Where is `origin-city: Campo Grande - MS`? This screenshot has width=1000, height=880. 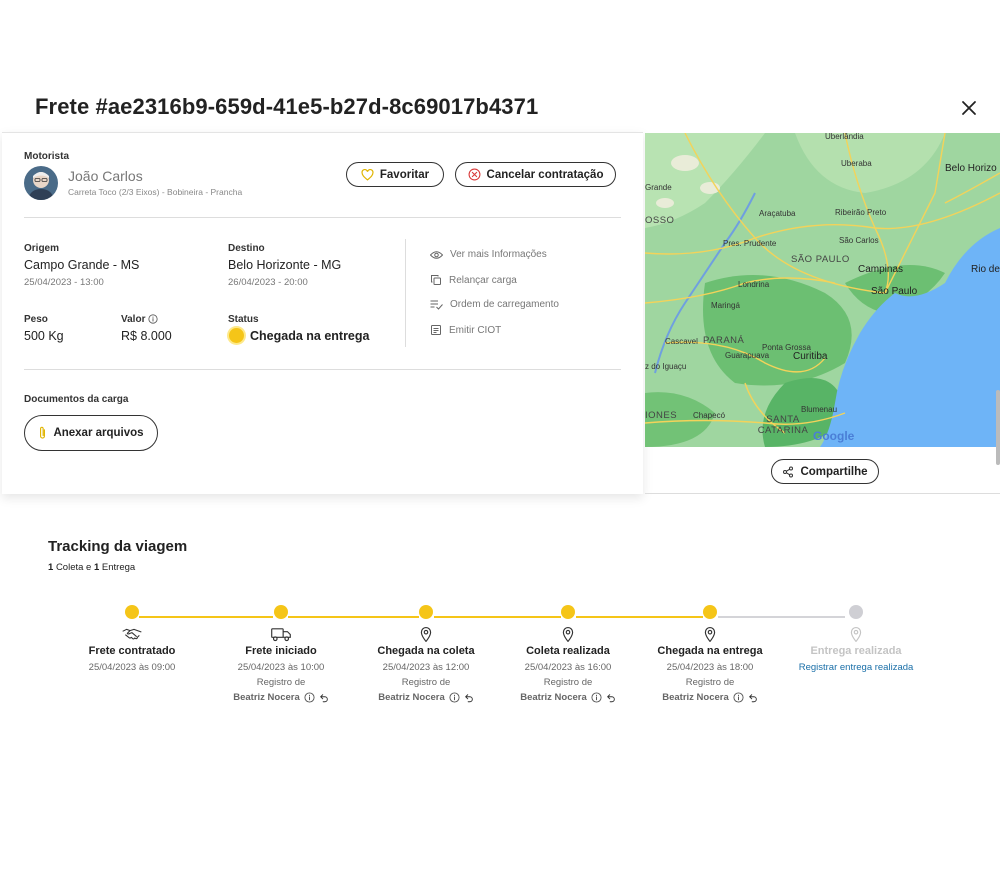
origin-city: Campo Grande - MS is located at coordinates (82, 265).